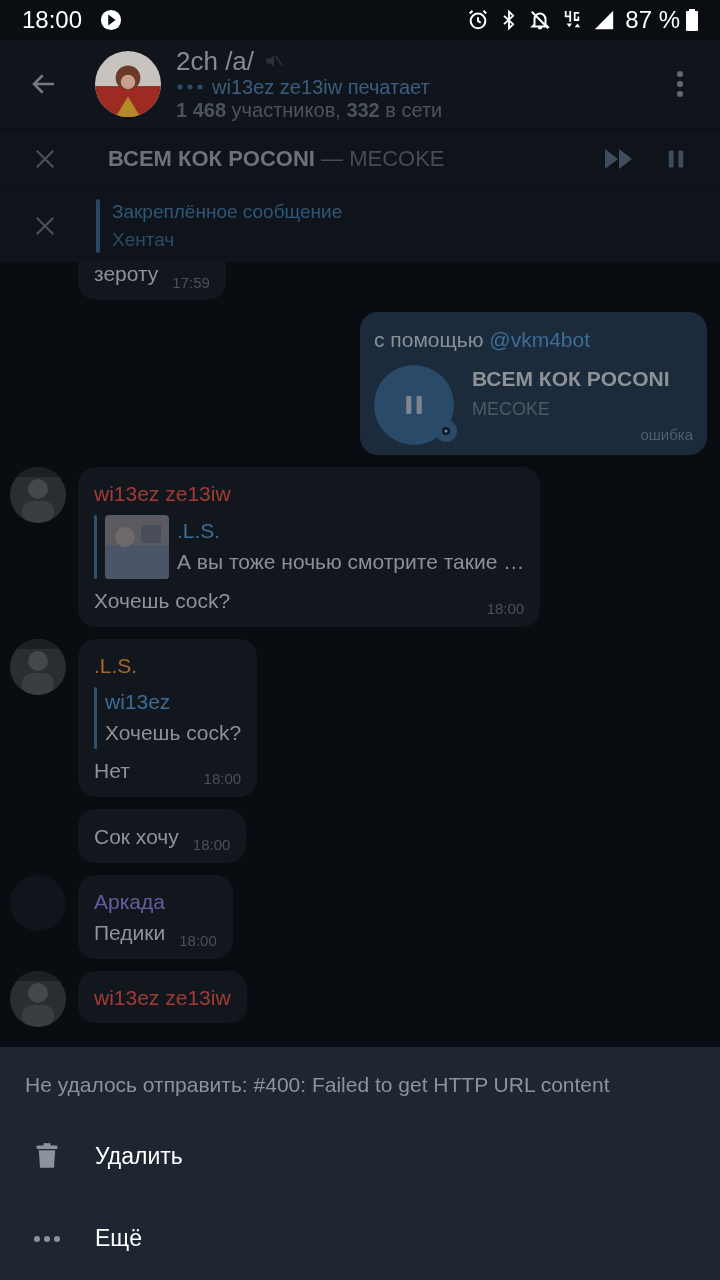 The width and height of the screenshot is (720, 1280). What do you see at coordinates (191, 282) in the screenshot?
I see `message-time: 17:59` at bounding box center [191, 282].